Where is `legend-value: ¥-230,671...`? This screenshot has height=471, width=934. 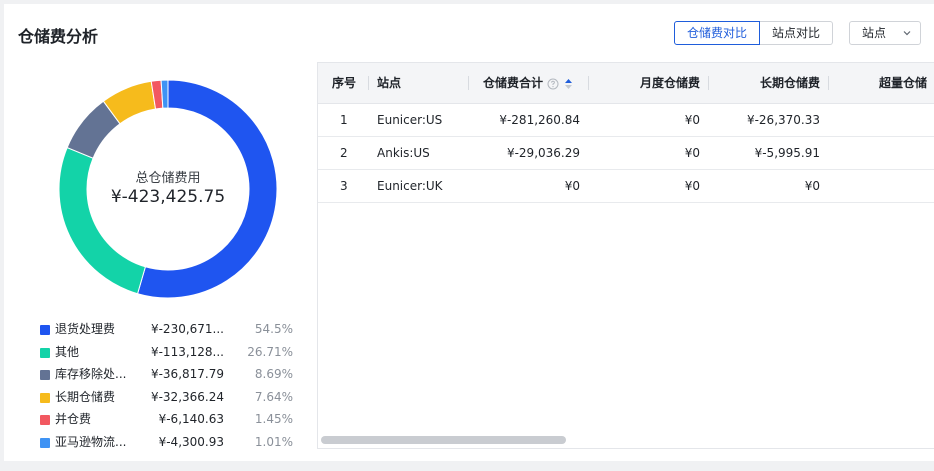 legend-value: ¥-230,671... is located at coordinates (187, 329).